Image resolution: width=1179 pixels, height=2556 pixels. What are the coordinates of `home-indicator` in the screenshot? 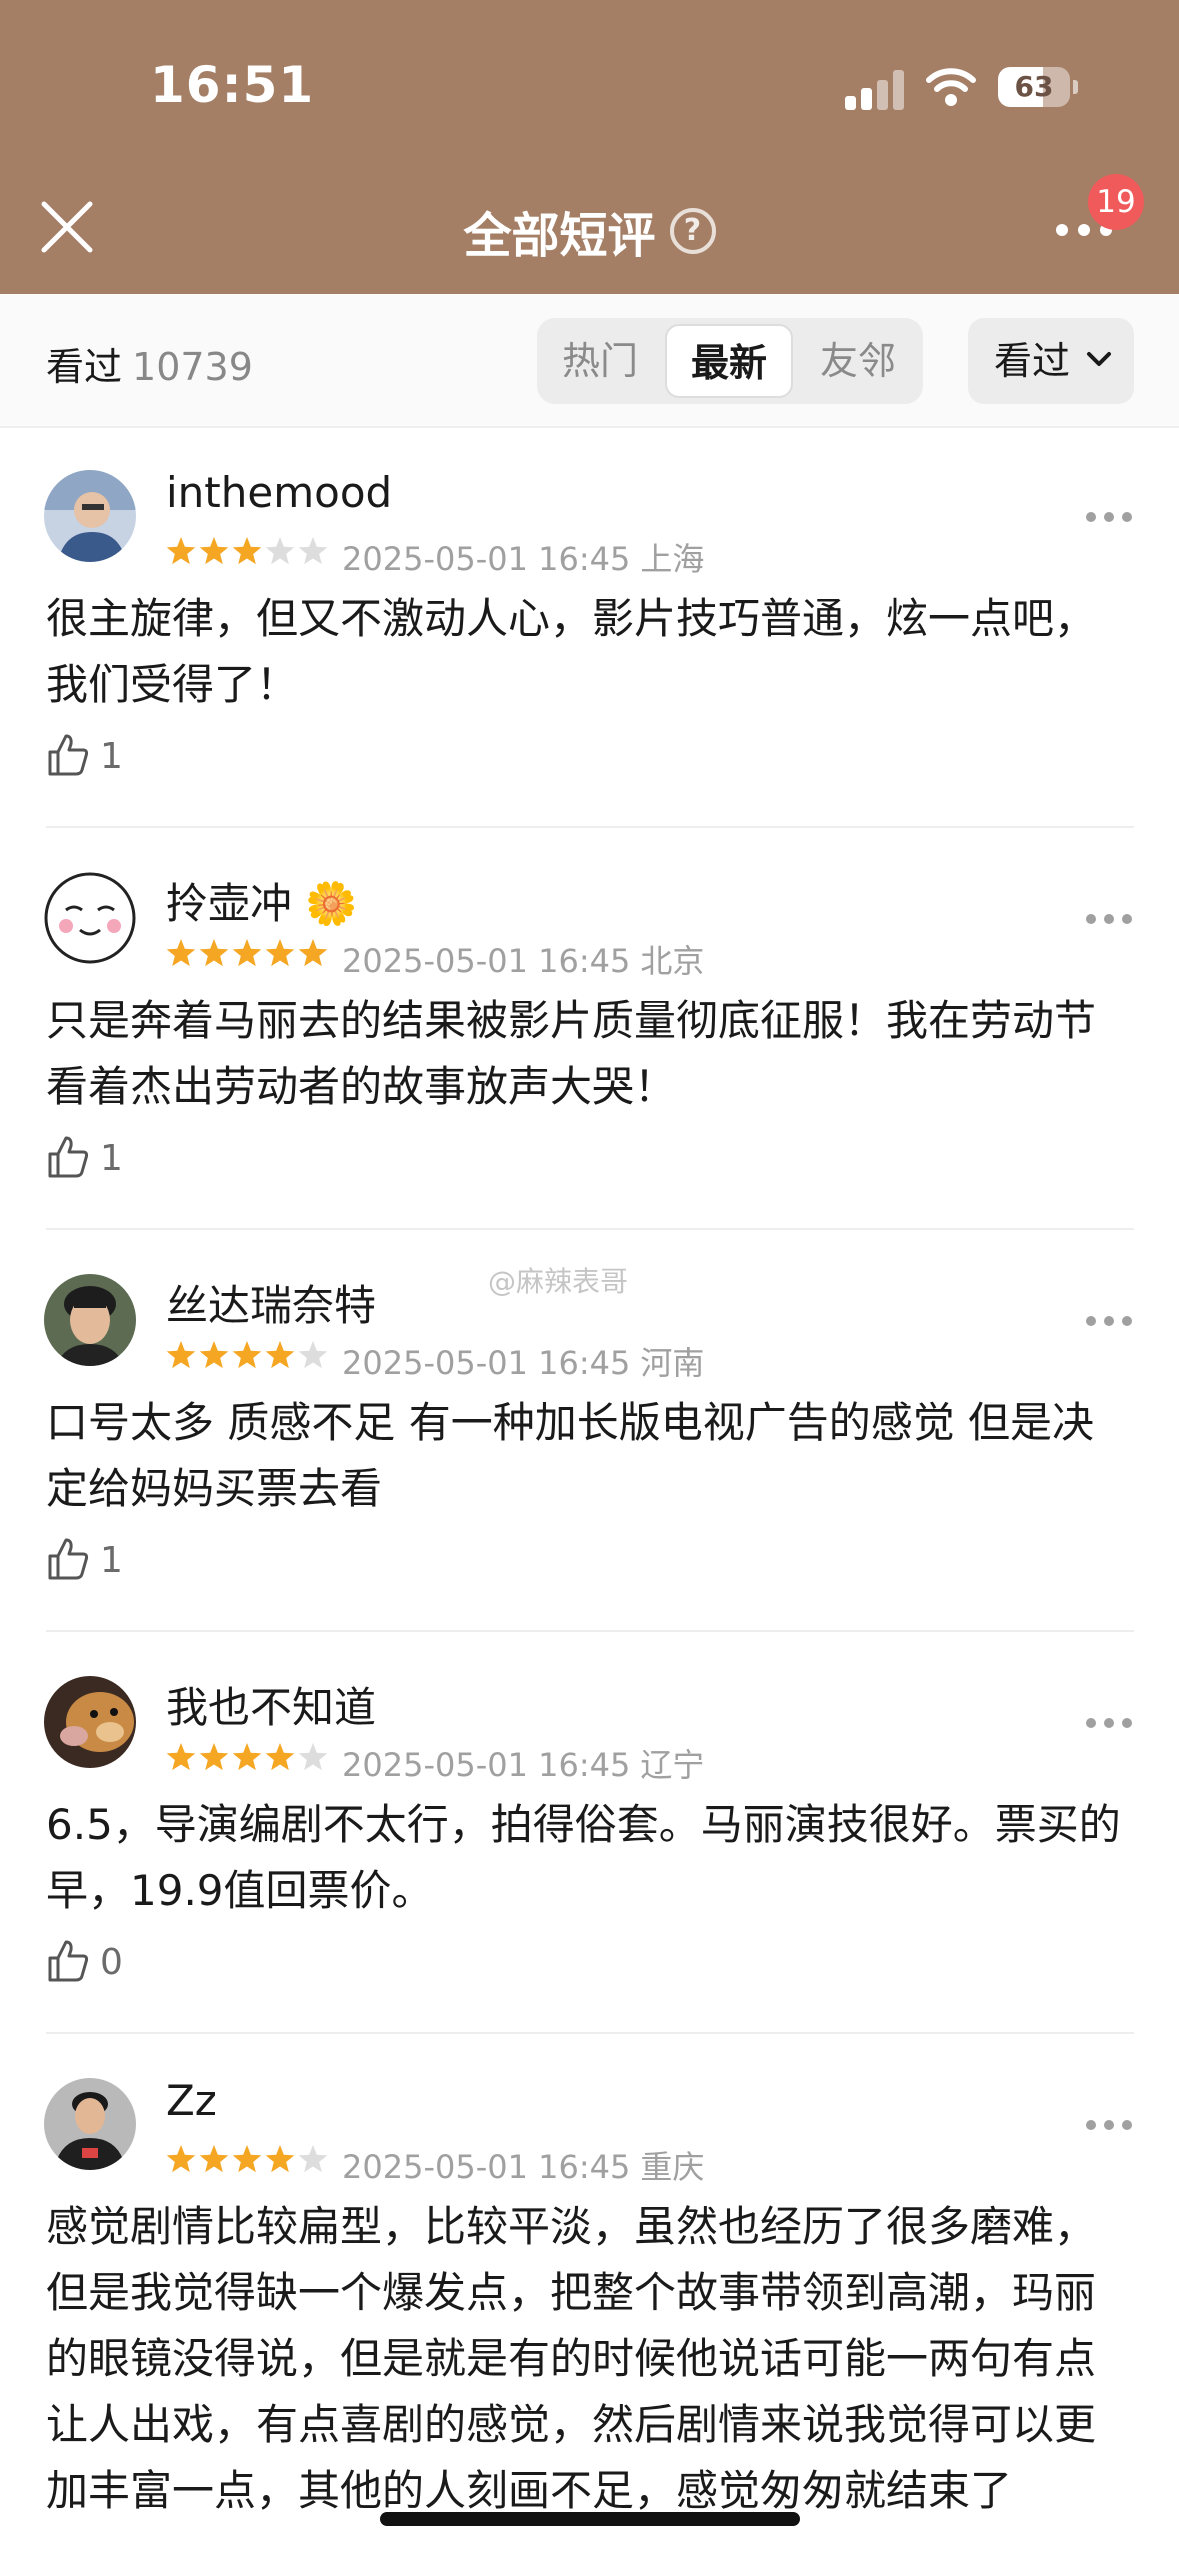 It's located at (590, 2519).